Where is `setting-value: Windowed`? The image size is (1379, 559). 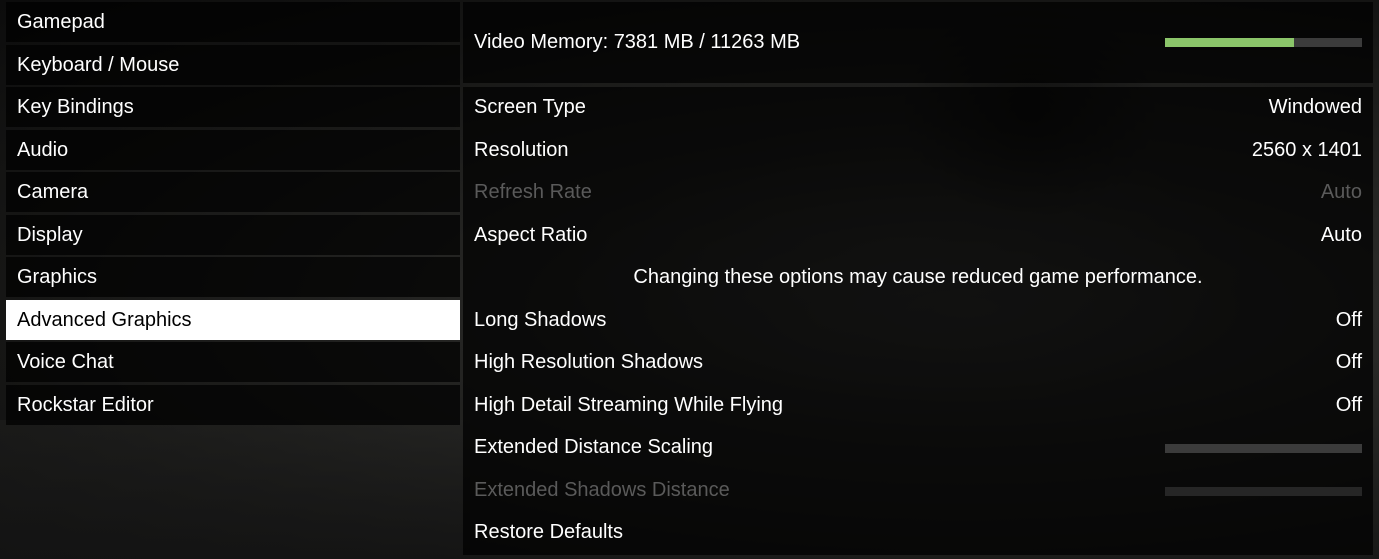
setting-value: Windowed is located at coordinates (1315, 107).